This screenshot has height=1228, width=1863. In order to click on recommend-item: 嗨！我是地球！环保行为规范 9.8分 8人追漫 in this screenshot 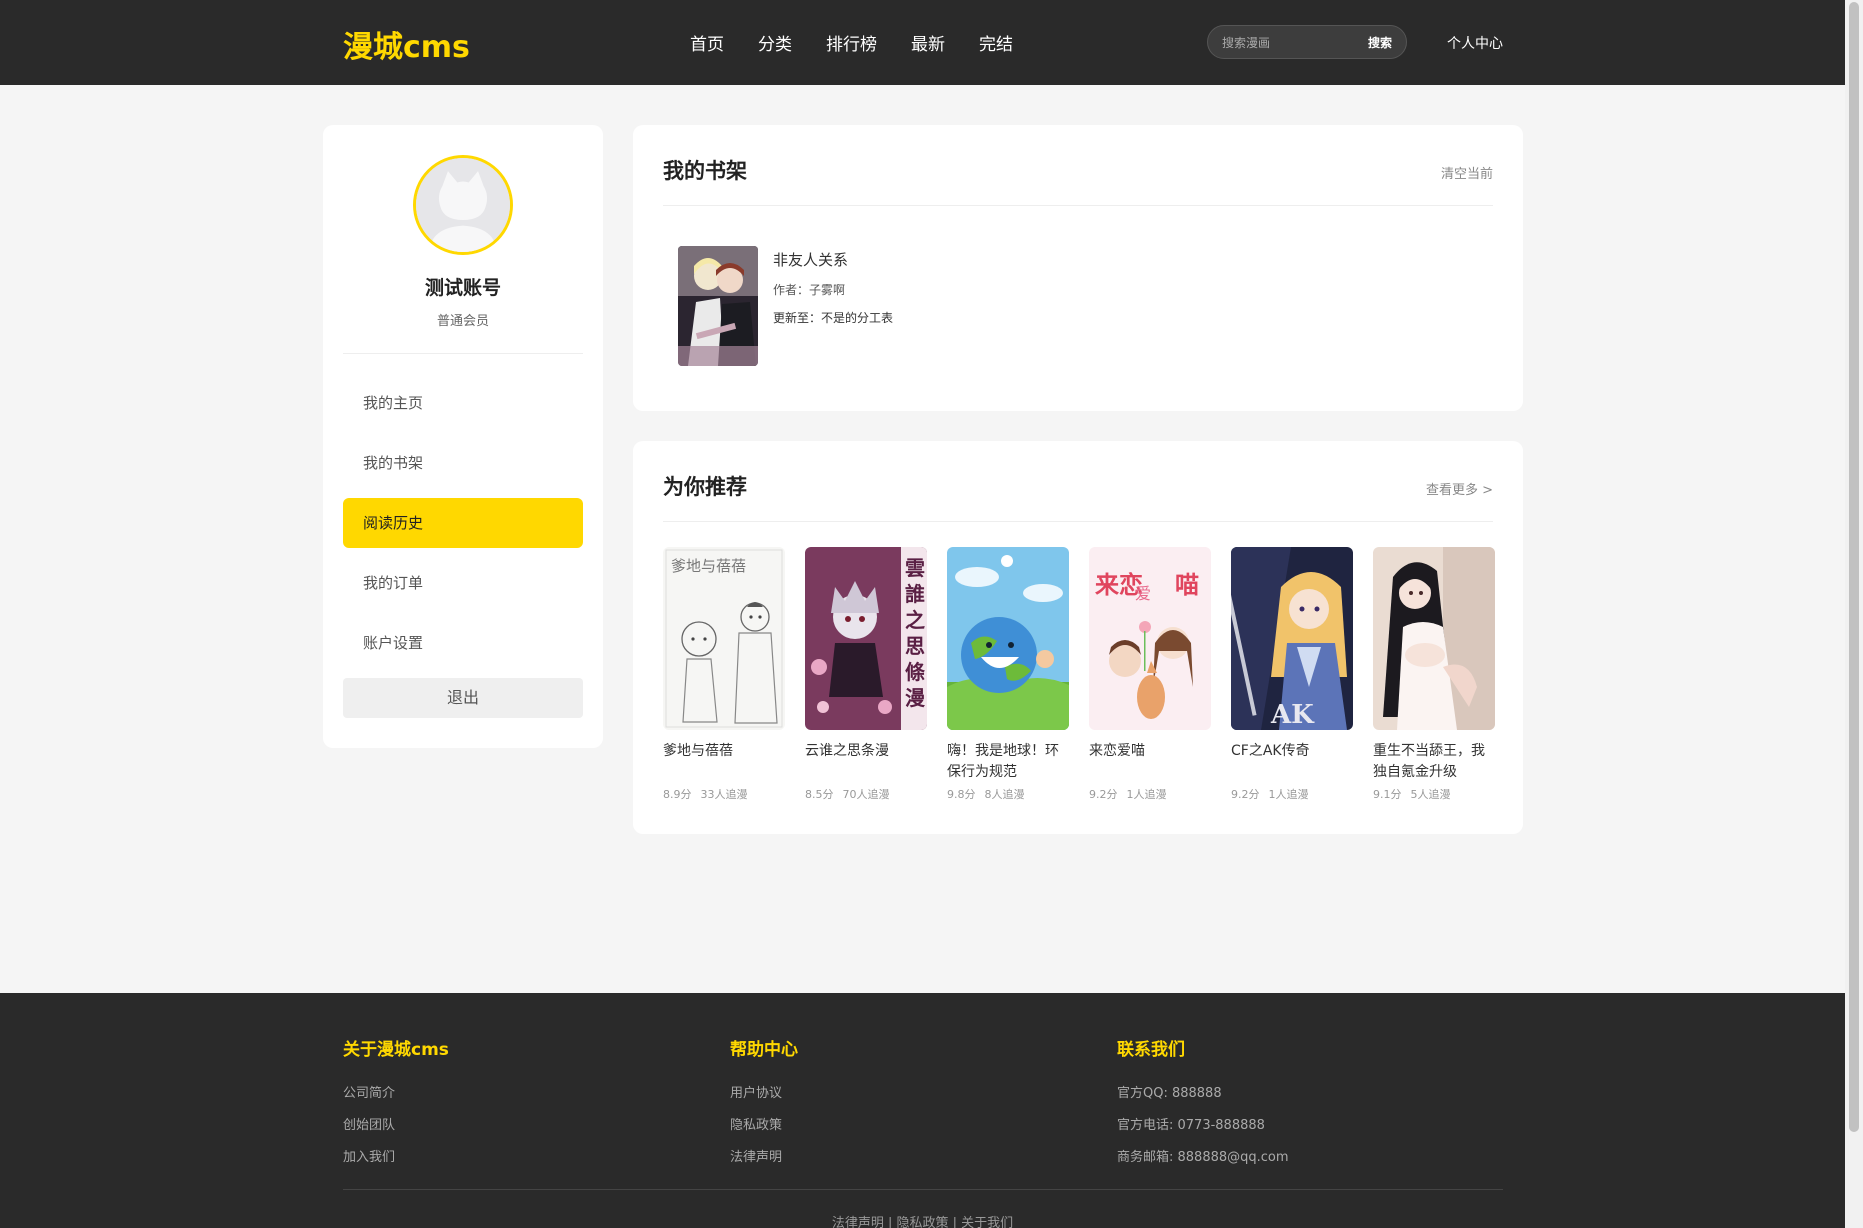, I will do `click(1008, 674)`.